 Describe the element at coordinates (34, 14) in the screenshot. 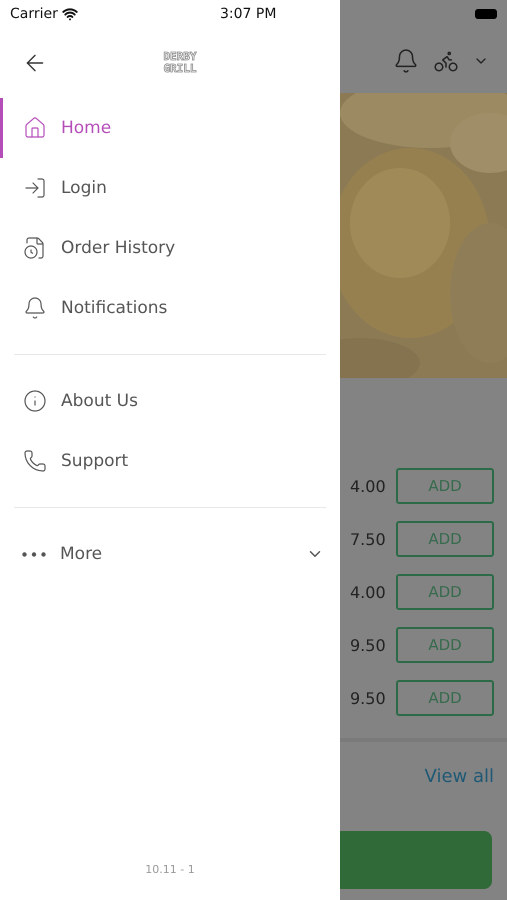

I see `carrier-label: Carrier` at that location.